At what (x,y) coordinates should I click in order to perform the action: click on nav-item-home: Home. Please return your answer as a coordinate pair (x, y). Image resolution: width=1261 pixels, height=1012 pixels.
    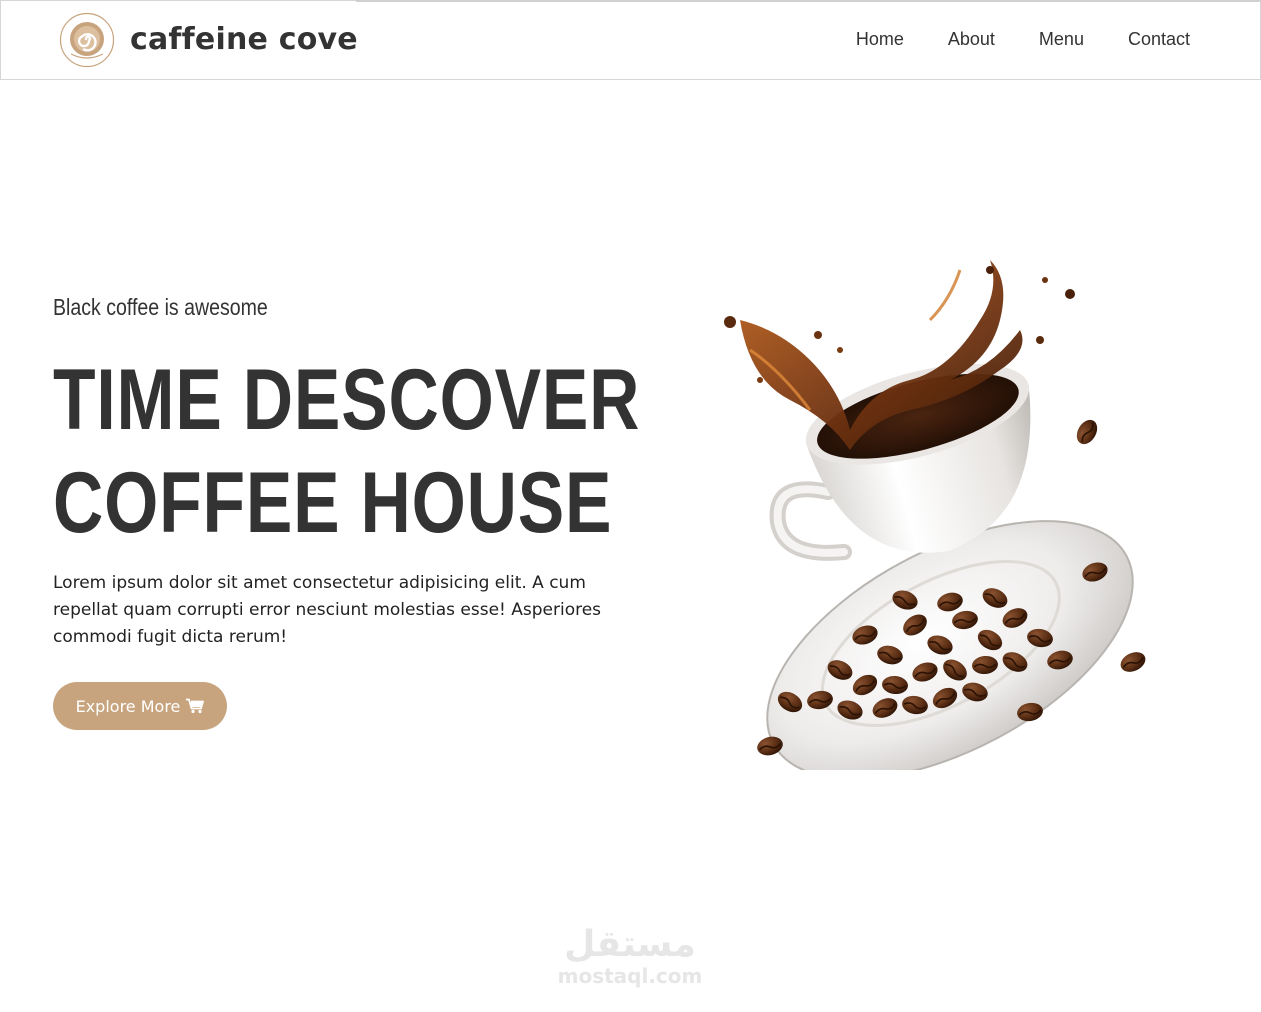
    Looking at the image, I should click on (880, 39).